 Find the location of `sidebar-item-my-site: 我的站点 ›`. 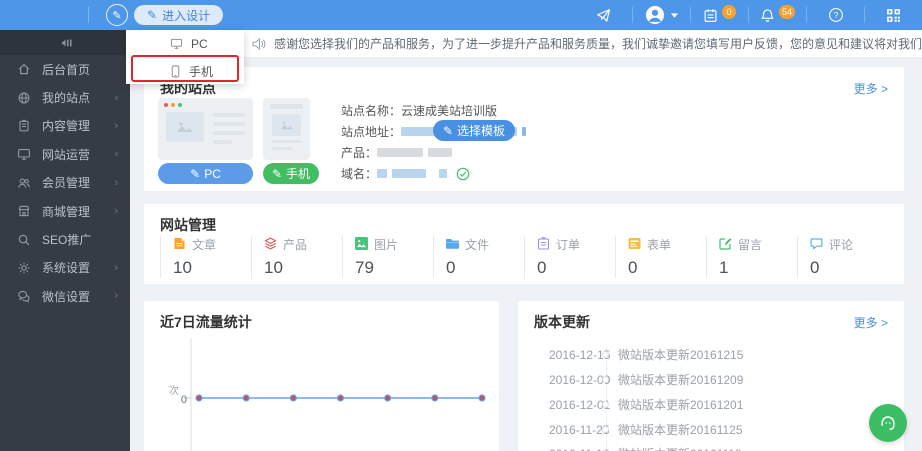

sidebar-item-my-site: 我的站点 › is located at coordinates (65, 97).